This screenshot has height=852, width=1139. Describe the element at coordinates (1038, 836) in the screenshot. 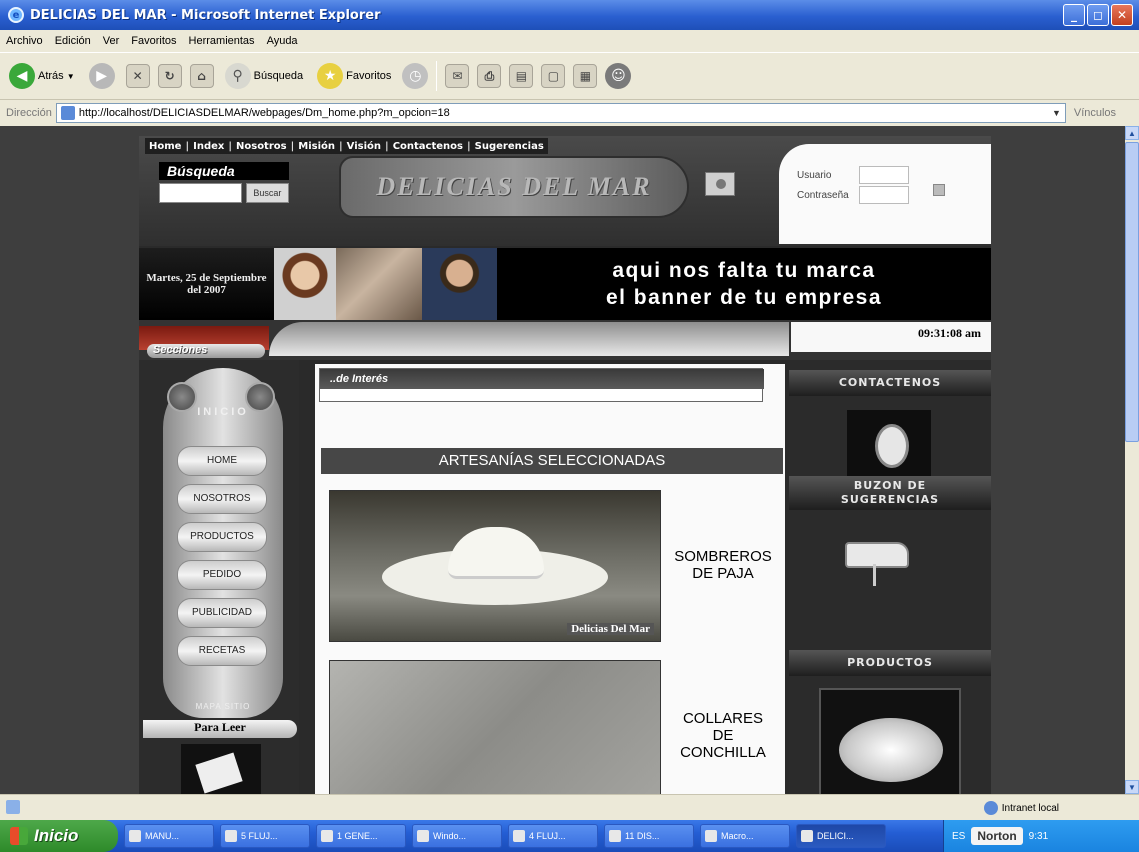

I see `clock-tray: 9:31` at that location.